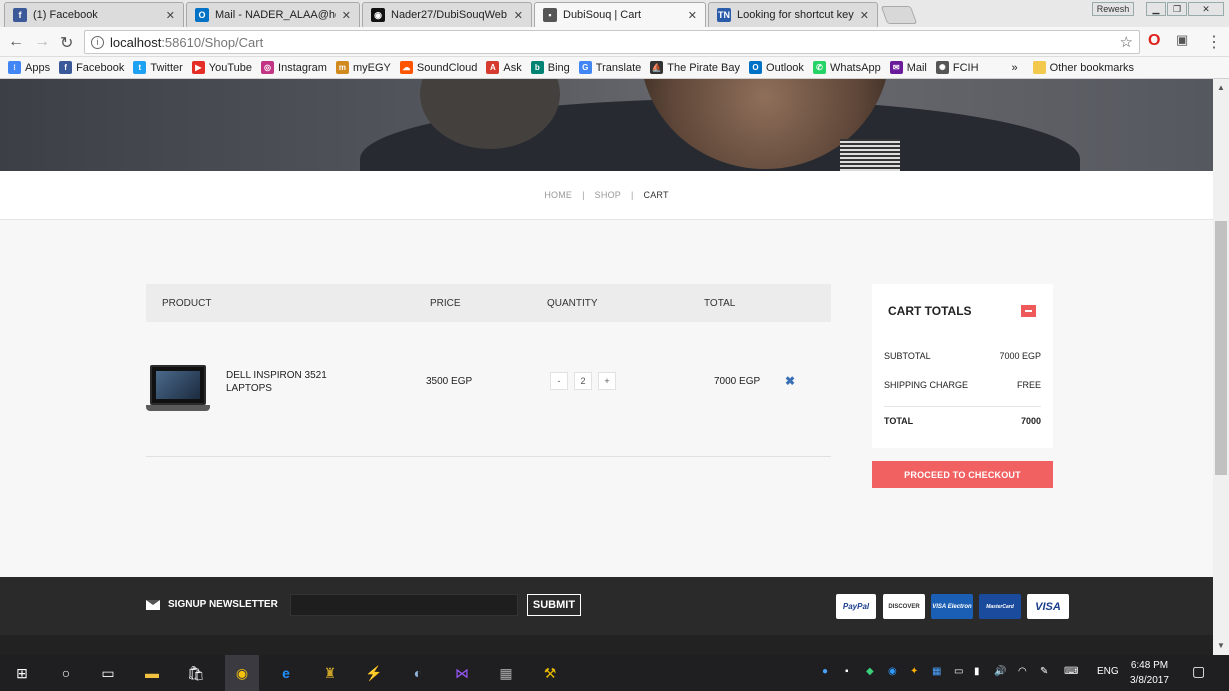  Describe the element at coordinates (825, 671) in the screenshot. I see `tray-app-icon: ●` at that location.